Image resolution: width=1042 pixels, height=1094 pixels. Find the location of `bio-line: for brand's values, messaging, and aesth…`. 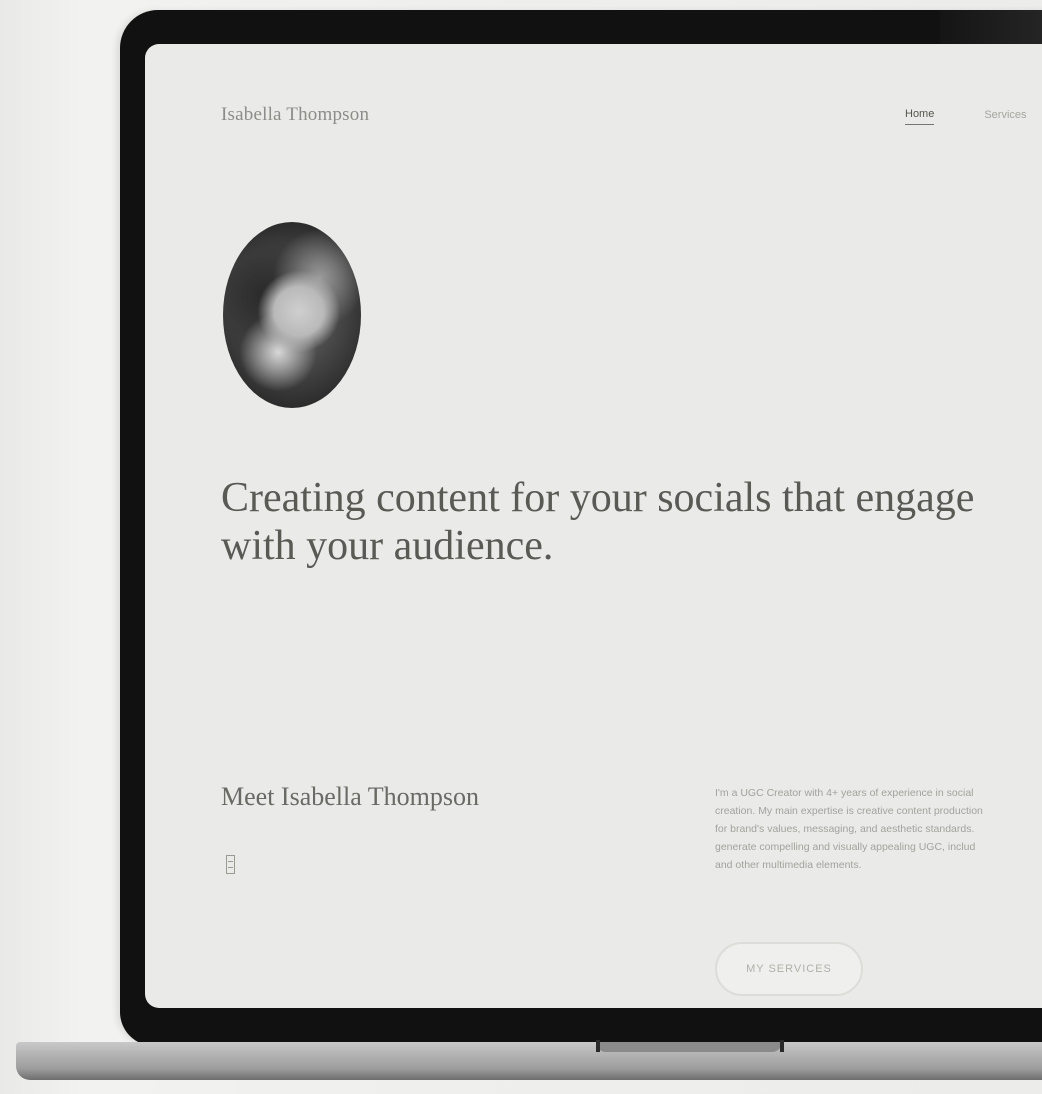

bio-line: for brand's values, messaging, and aesth… is located at coordinates (845, 829).